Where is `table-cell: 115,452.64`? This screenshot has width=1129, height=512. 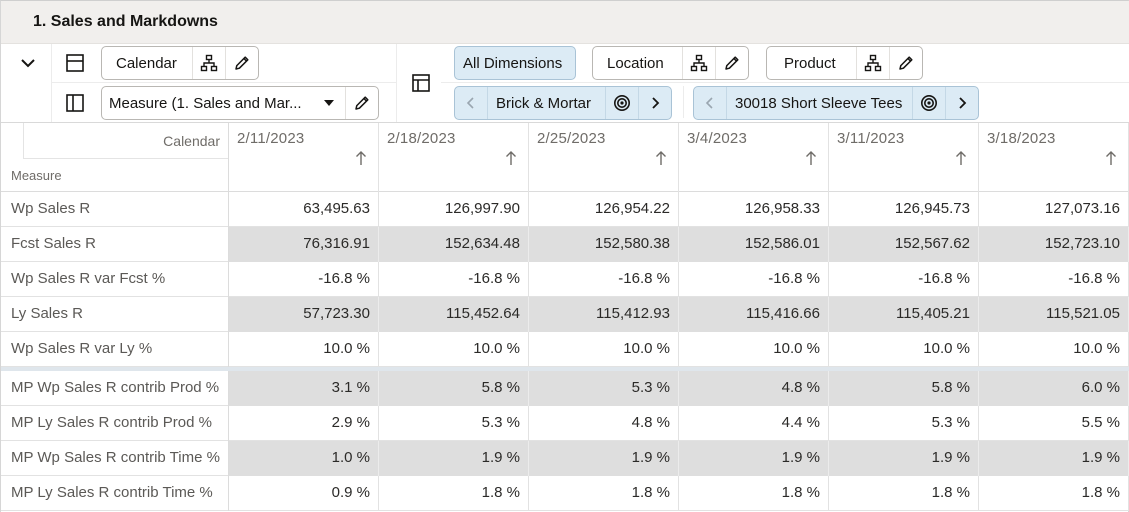
table-cell: 115,452.64 is located at coordinates (454, 314).